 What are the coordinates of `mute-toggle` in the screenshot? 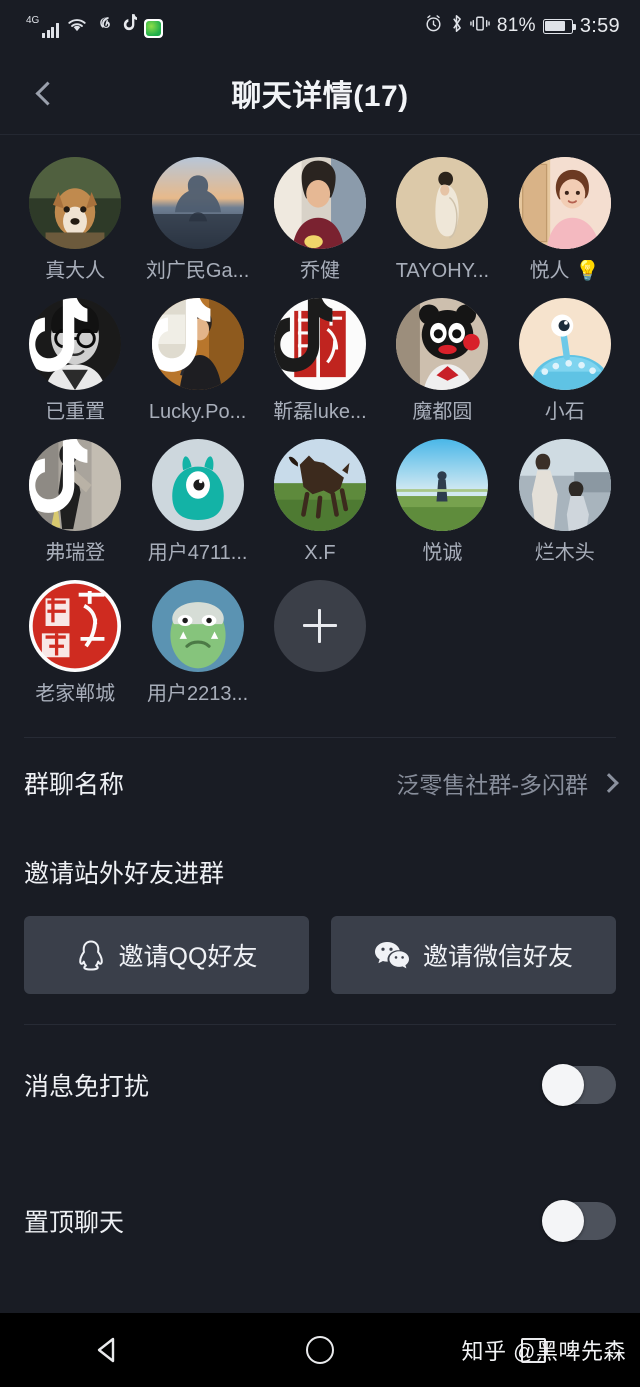 It's located at (579, 1085).